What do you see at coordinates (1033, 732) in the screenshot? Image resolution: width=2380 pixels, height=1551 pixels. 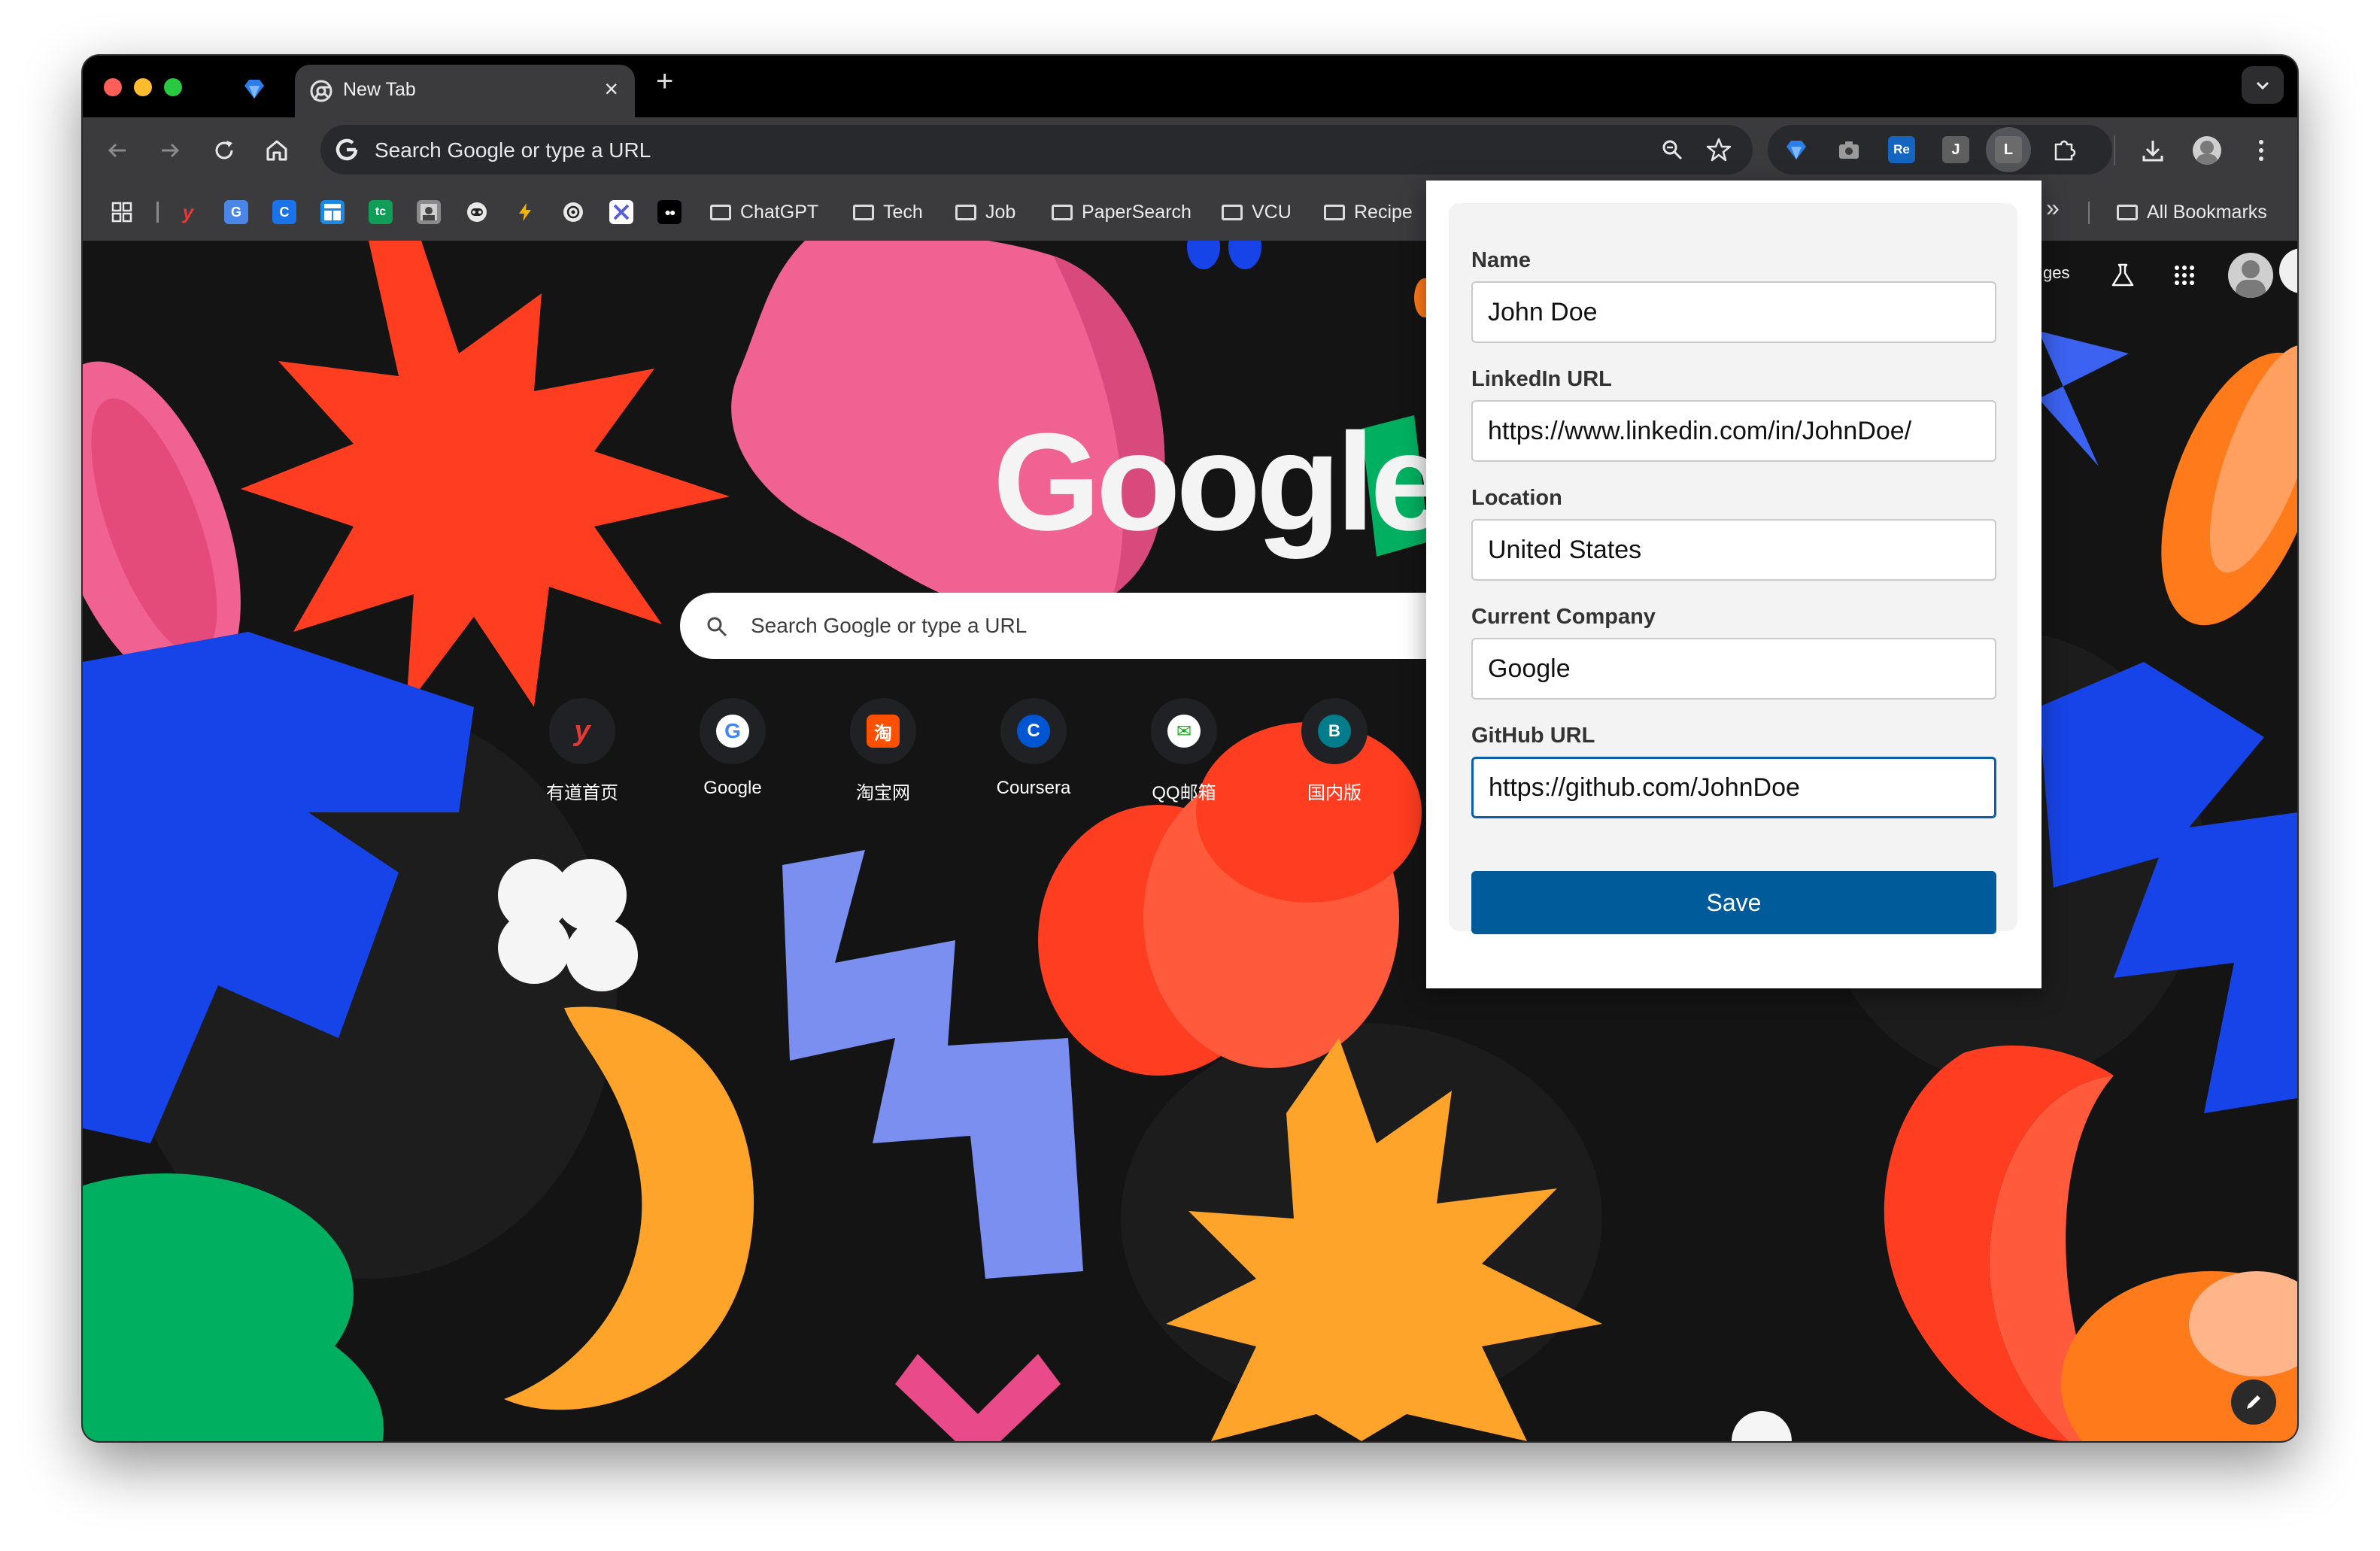 I see `coursera-icon: C` at bounding box center [1033, 732].